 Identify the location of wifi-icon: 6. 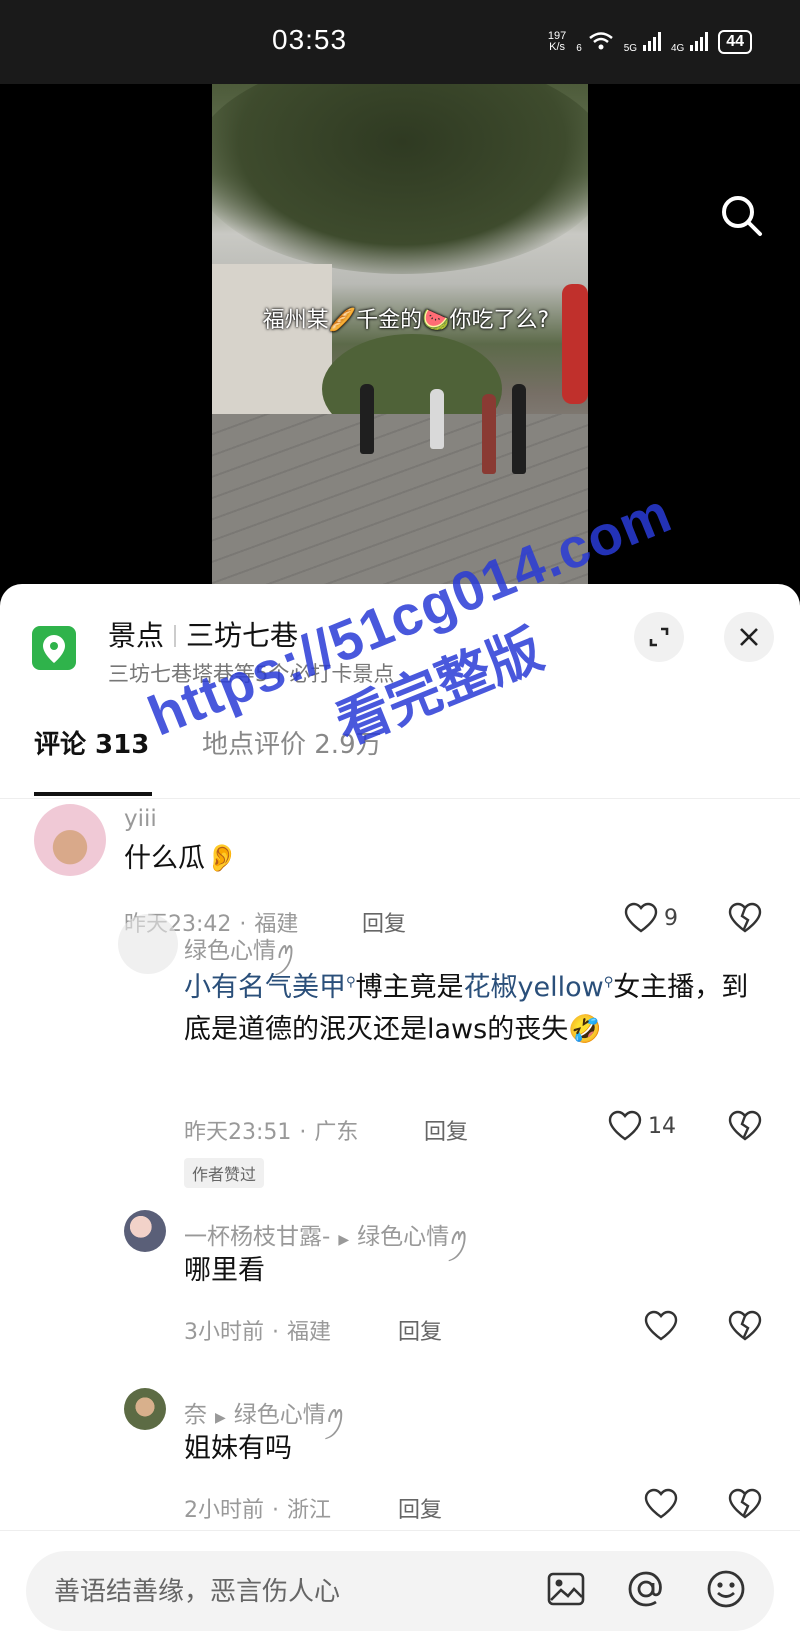
(594, 42).